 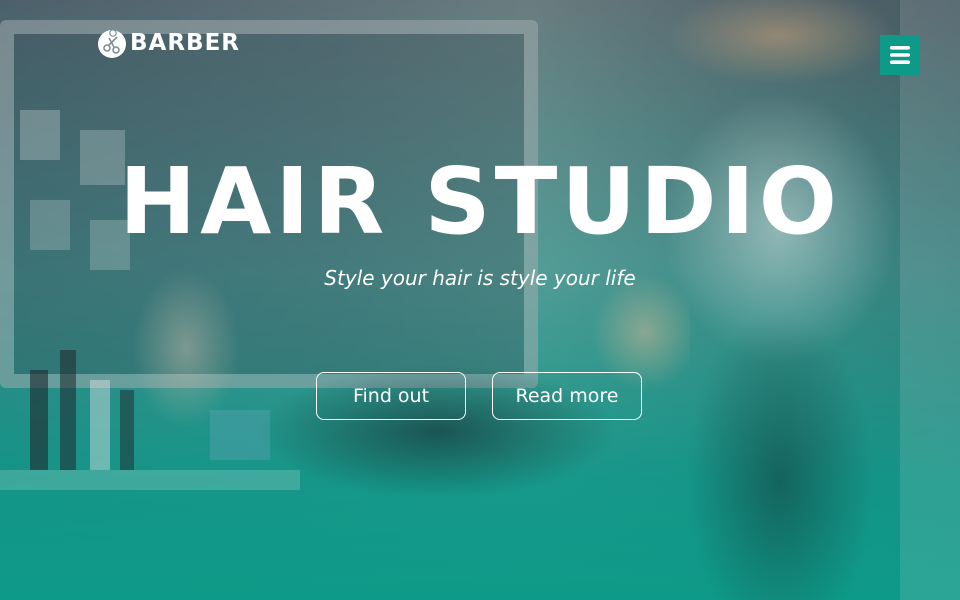 I want to click on menu-button, so click(x=900, y=55).